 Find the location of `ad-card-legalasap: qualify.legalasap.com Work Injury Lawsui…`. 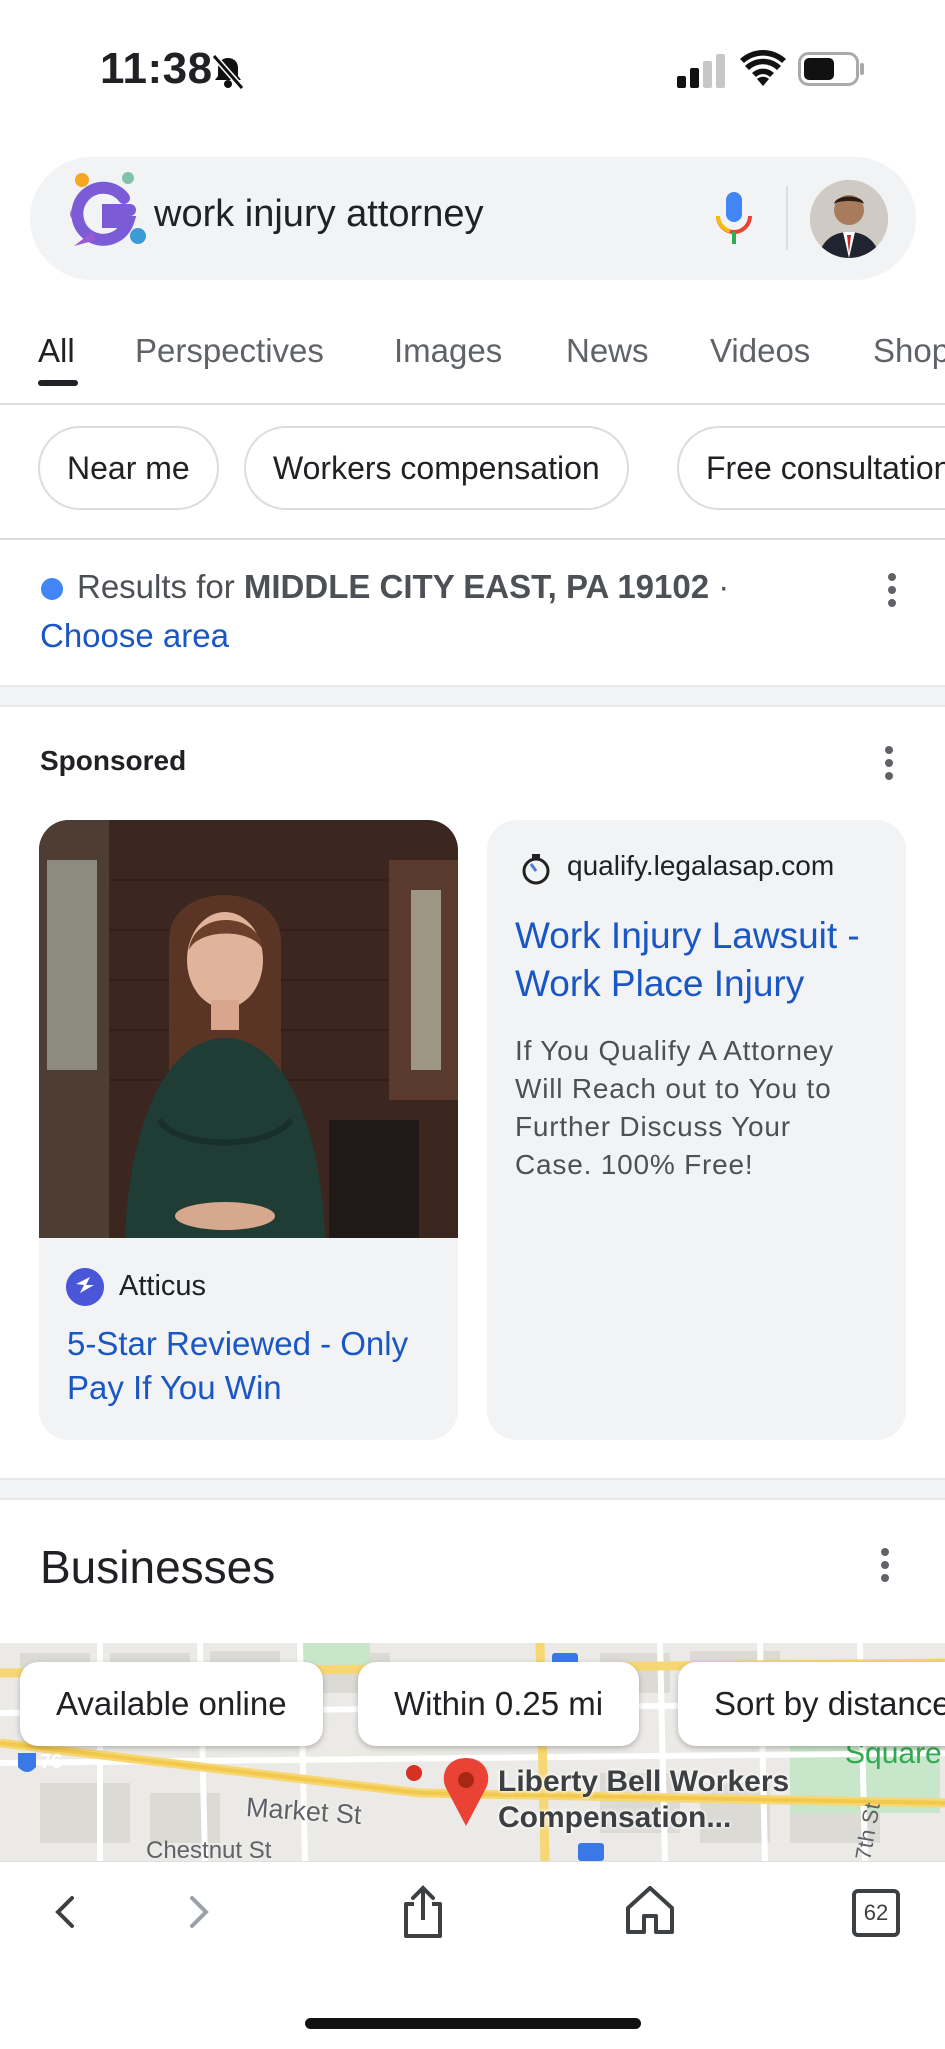

ad-card-legalasap: qualify.legalasap.com Work Injury Lawsui… is located at coordinates (696, 1130).